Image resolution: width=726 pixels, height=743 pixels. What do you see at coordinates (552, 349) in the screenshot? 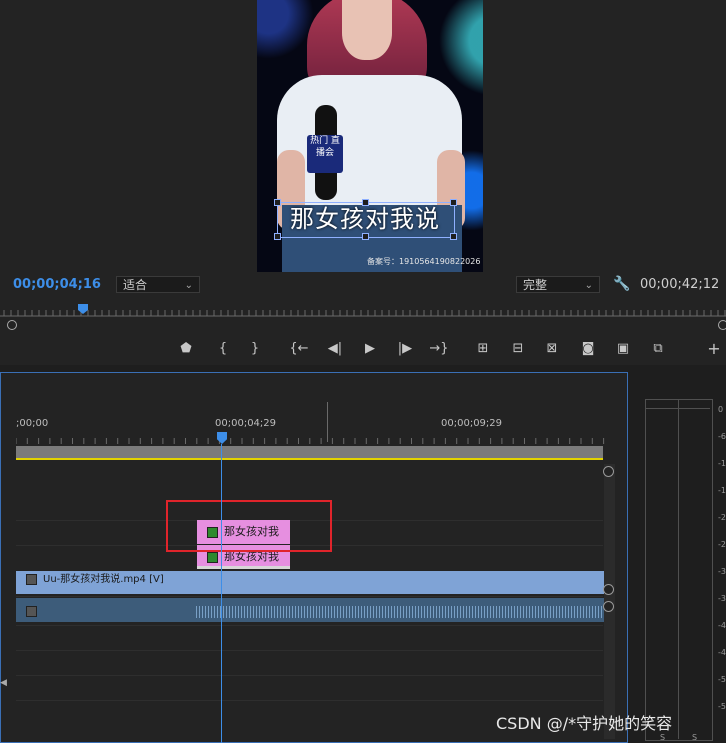
I see `lift-icon: ⊠` at bounding box center [552, 349].